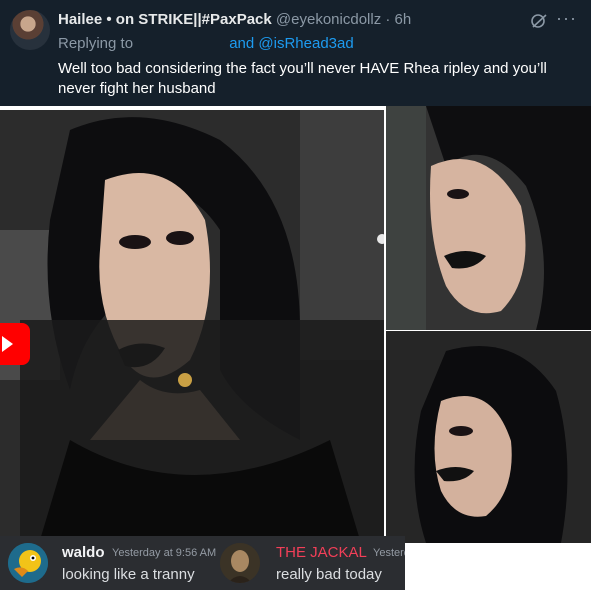  I want to click on tweet-avatar, so click(30, 30).